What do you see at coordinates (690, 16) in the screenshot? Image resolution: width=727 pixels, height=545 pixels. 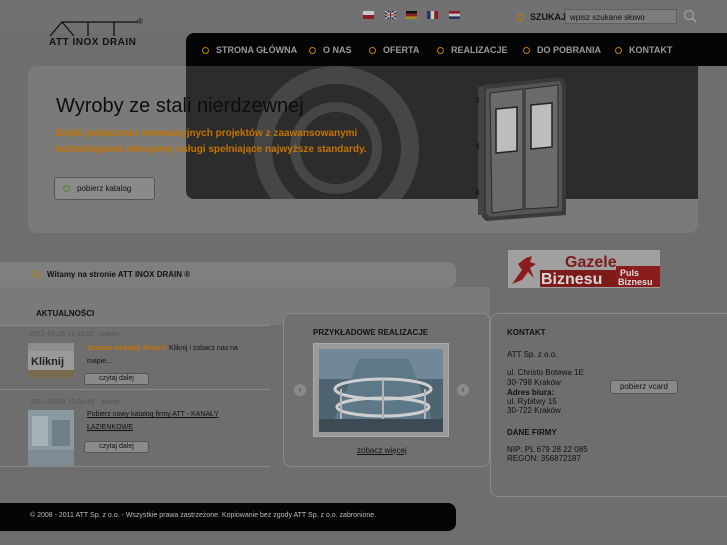 I see `search-icon` at bounding box center [690, 16].